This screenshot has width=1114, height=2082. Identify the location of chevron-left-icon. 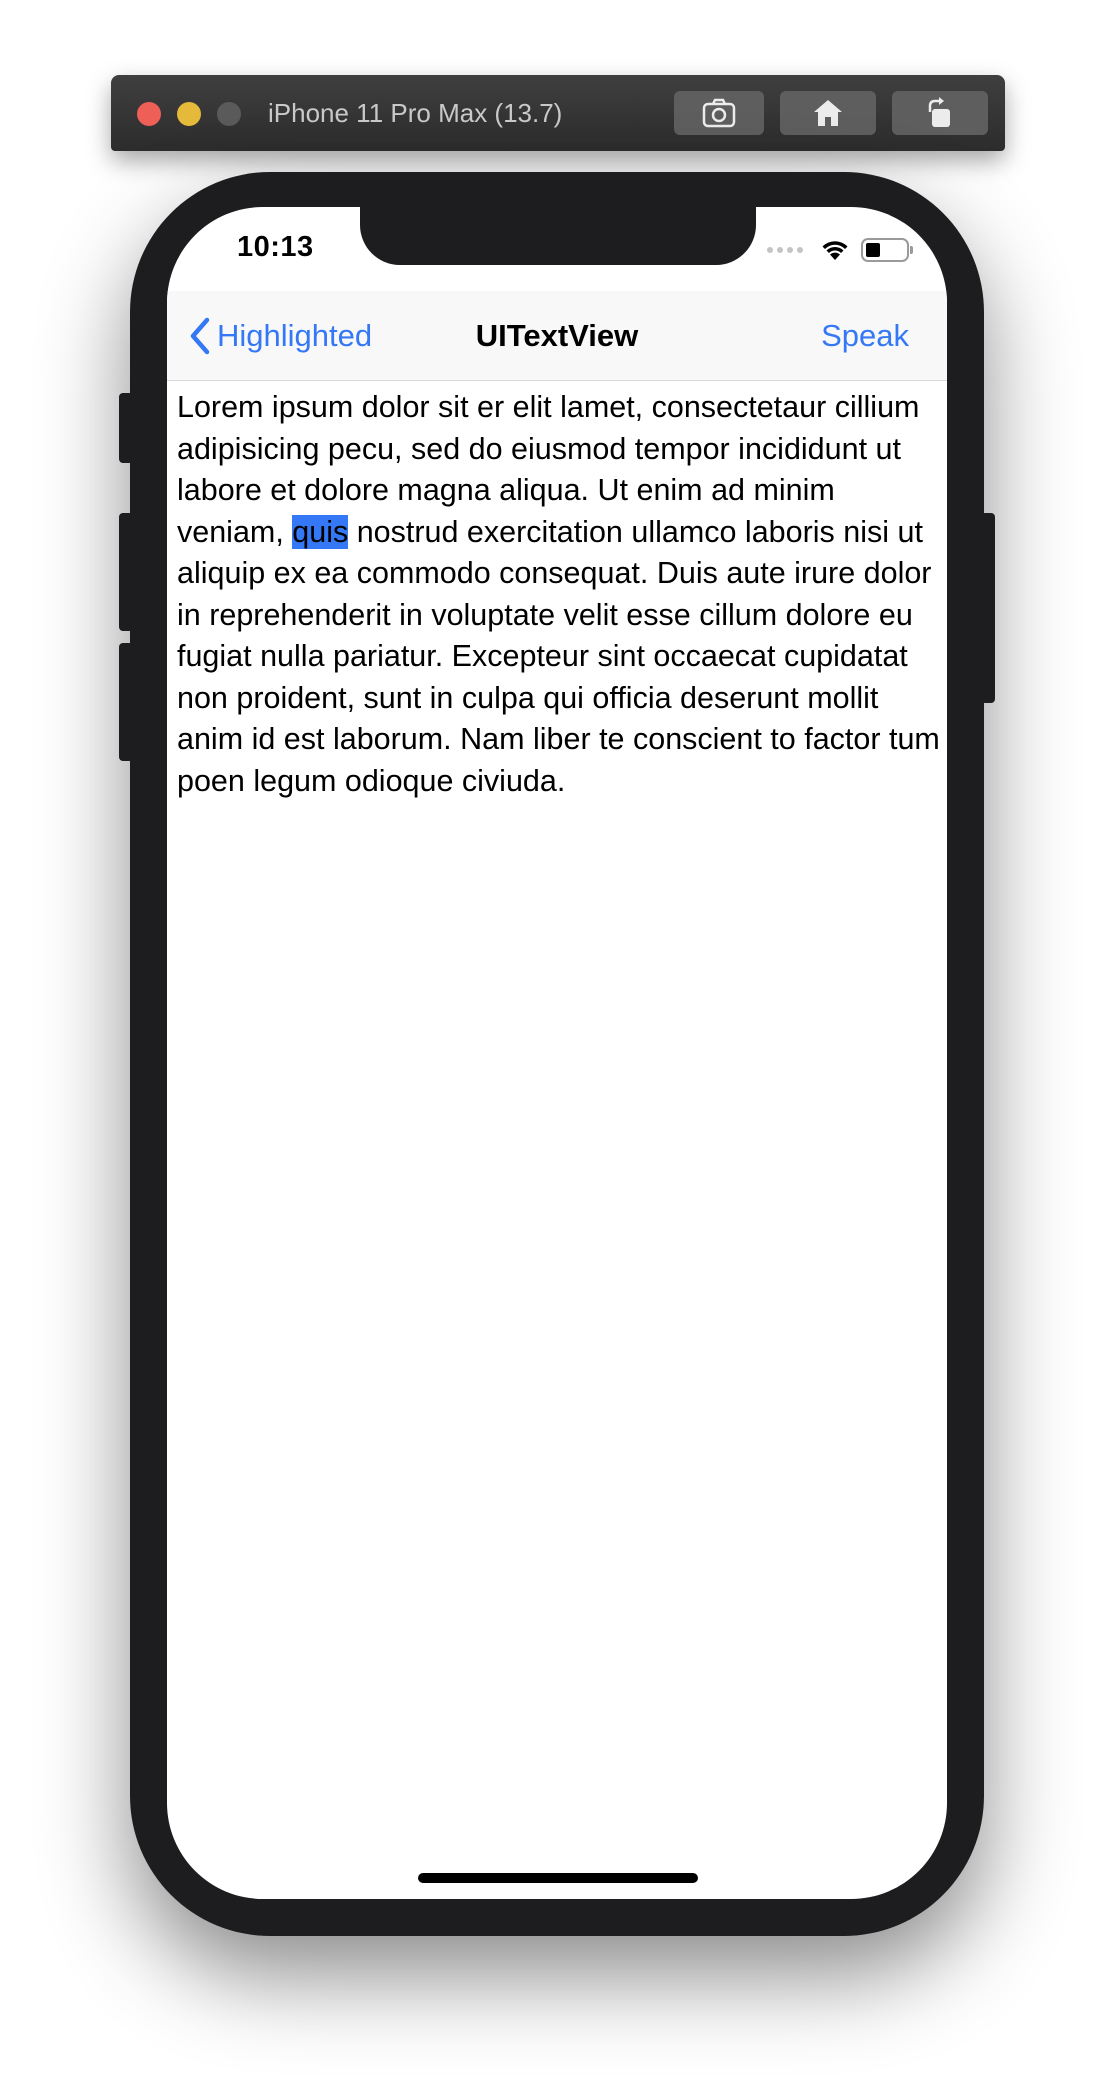
(200, 336).